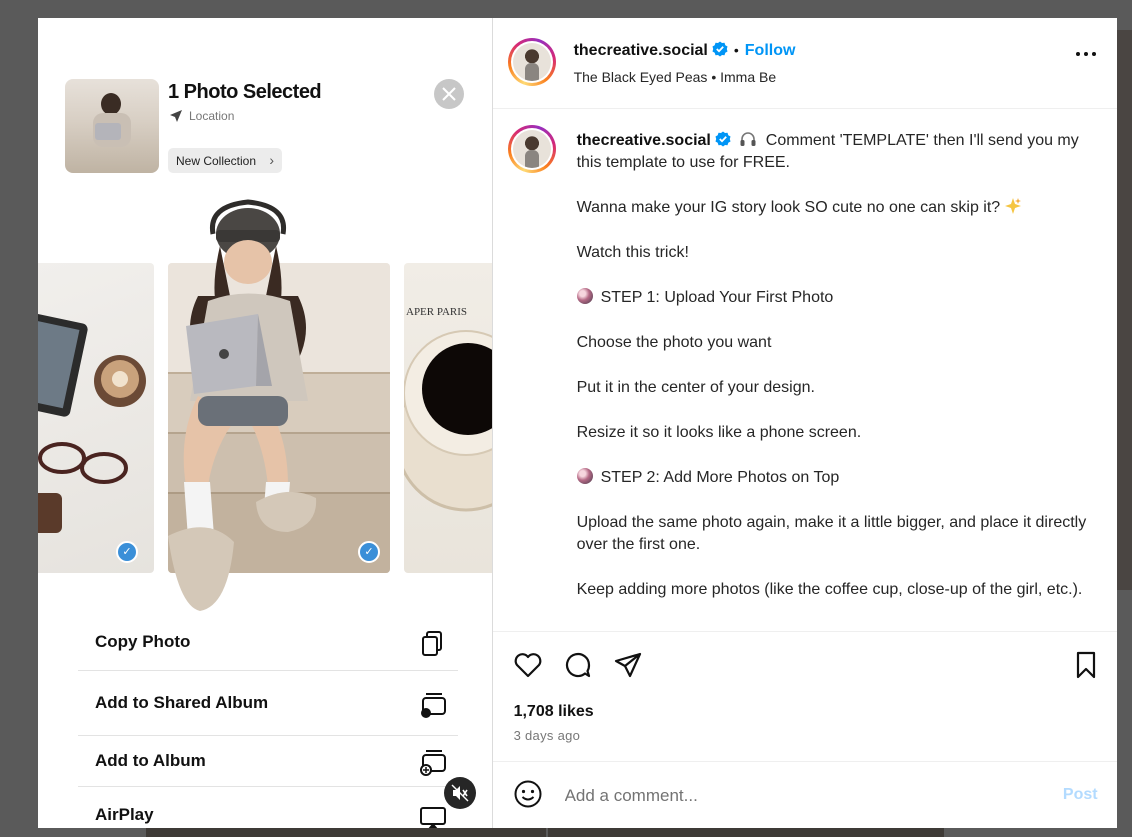 The height and width of the screenshot is (837, 1132). I want to click on caption-avatar, so click(531, 149).